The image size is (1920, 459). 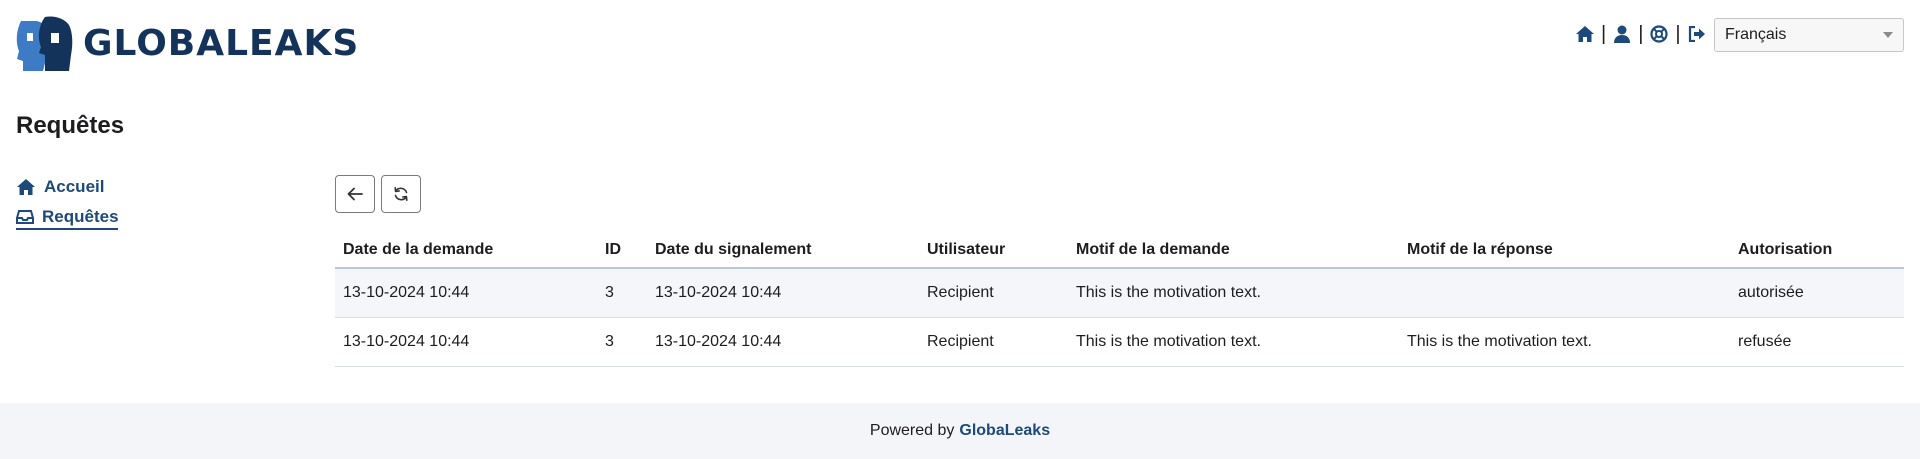 I want to click on sidebar-item-requests: Requêtes, so click(x=67, y=218).